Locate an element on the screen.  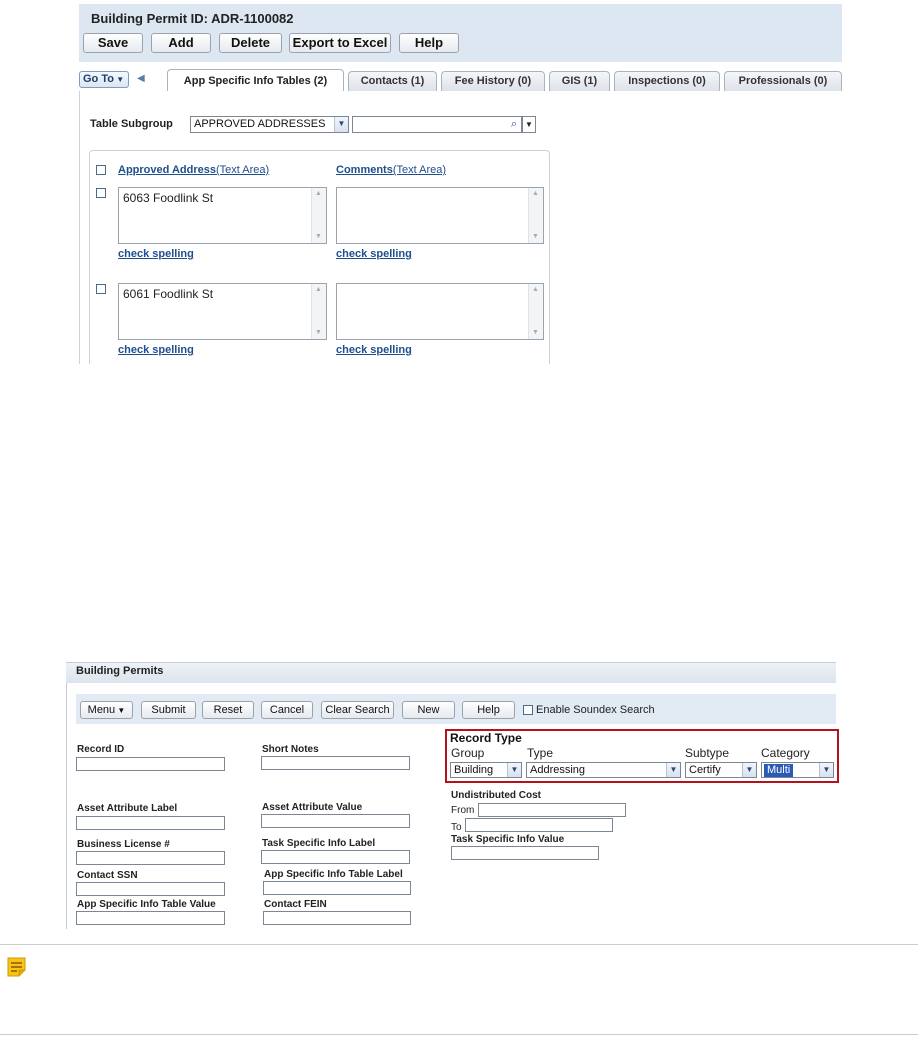
approved-address-column-header: Approved Address(Text Area) is located at coordinates (193, 170).